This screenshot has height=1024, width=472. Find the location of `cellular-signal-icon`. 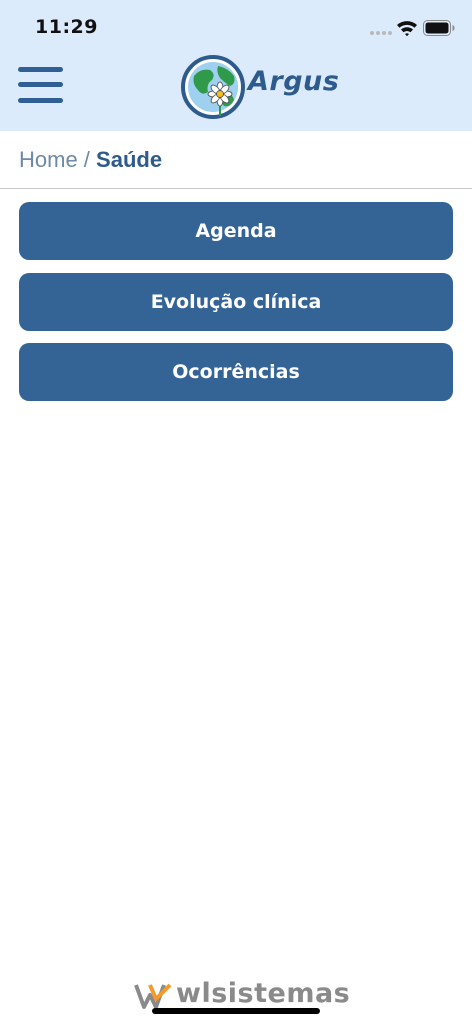

cellular-signal-icon is located at coordinates (381, 33).